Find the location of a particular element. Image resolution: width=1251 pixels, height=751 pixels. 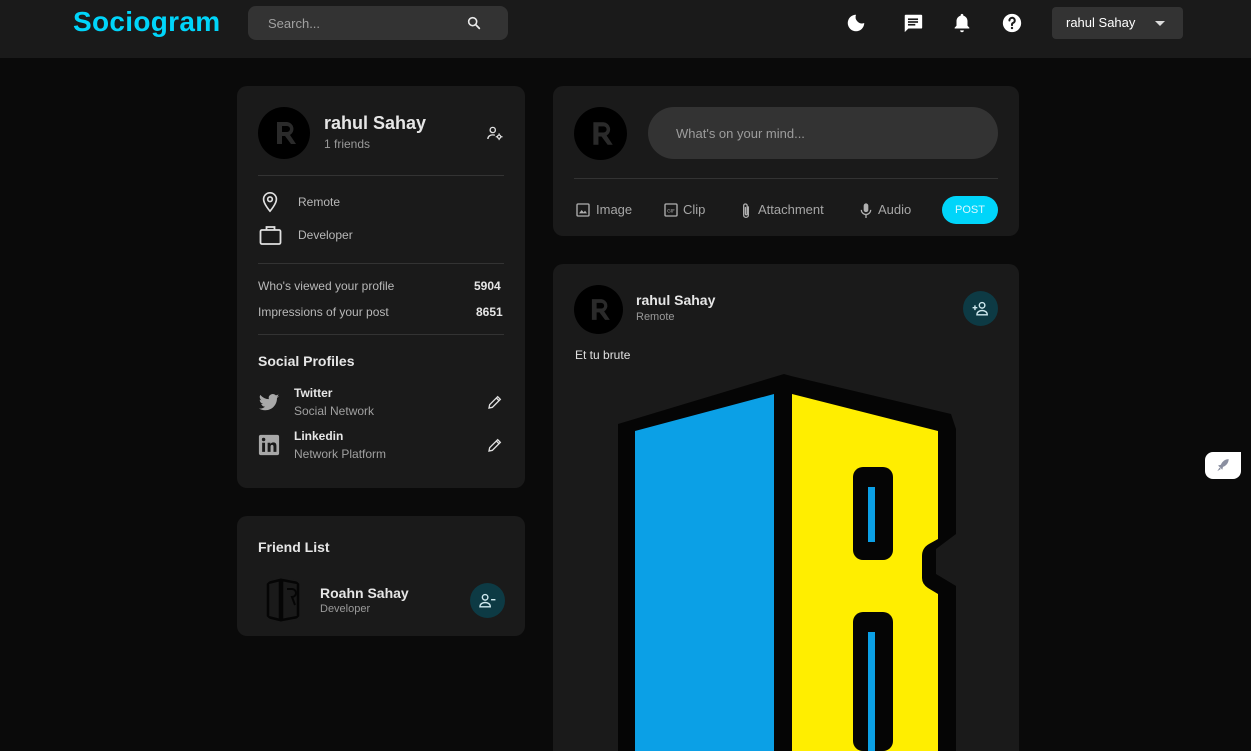

stat-value-profile-views: 5904 is located at coordinates (487, 286).